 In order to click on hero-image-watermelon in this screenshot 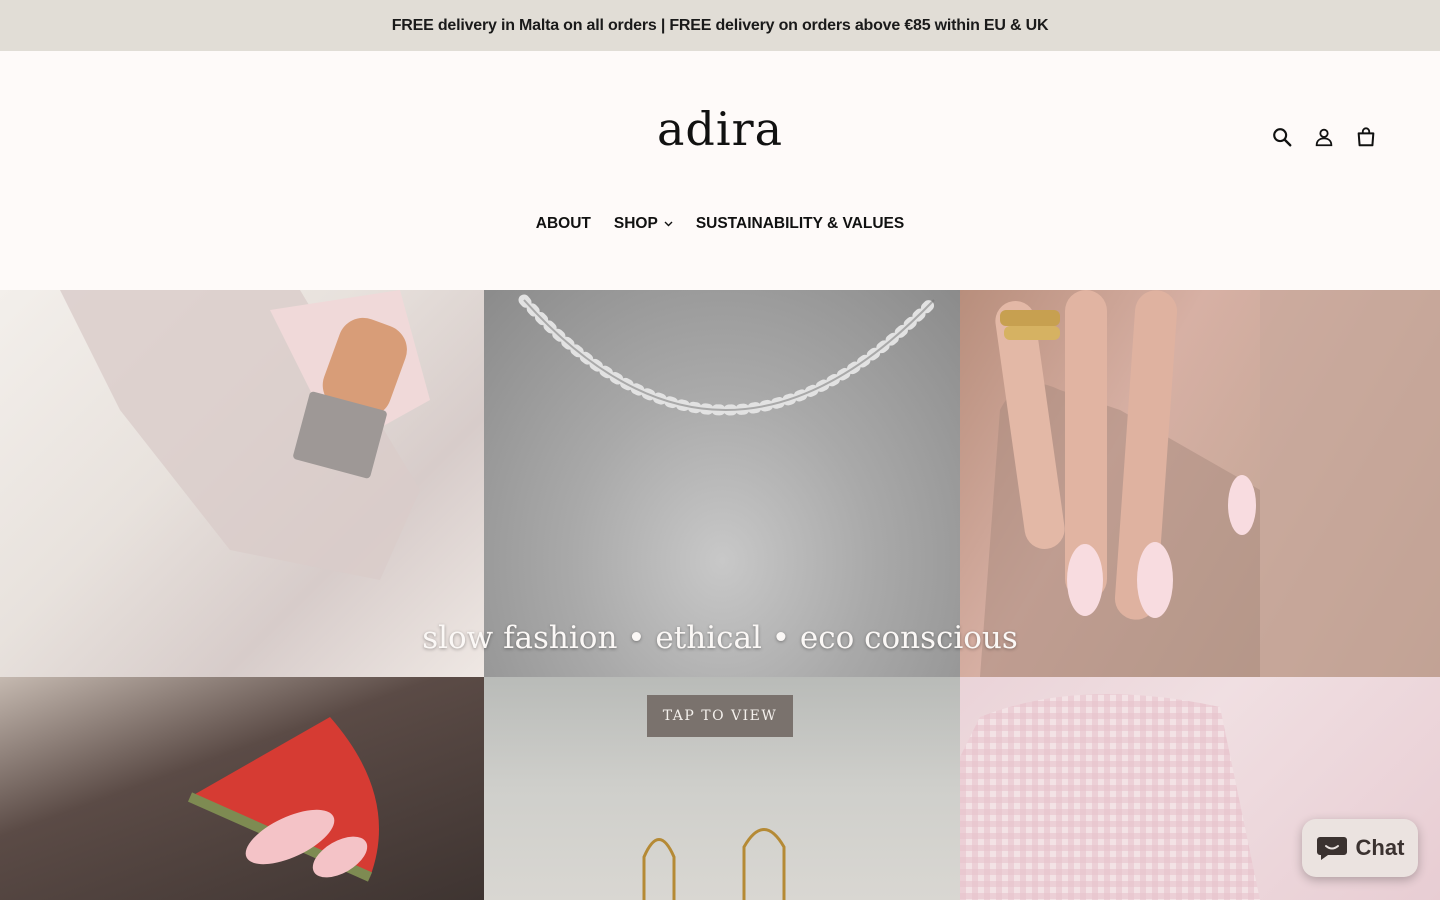, I will do `click(242, 788)`.